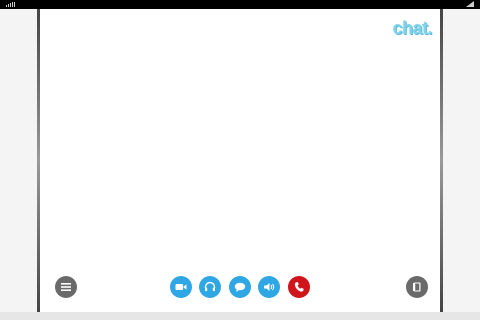 This screenshot has height=320, width=480. What do you see at coordinates (470, 4) in the screenshot?
I see `battery-icon` at bounding box center [470, 4].